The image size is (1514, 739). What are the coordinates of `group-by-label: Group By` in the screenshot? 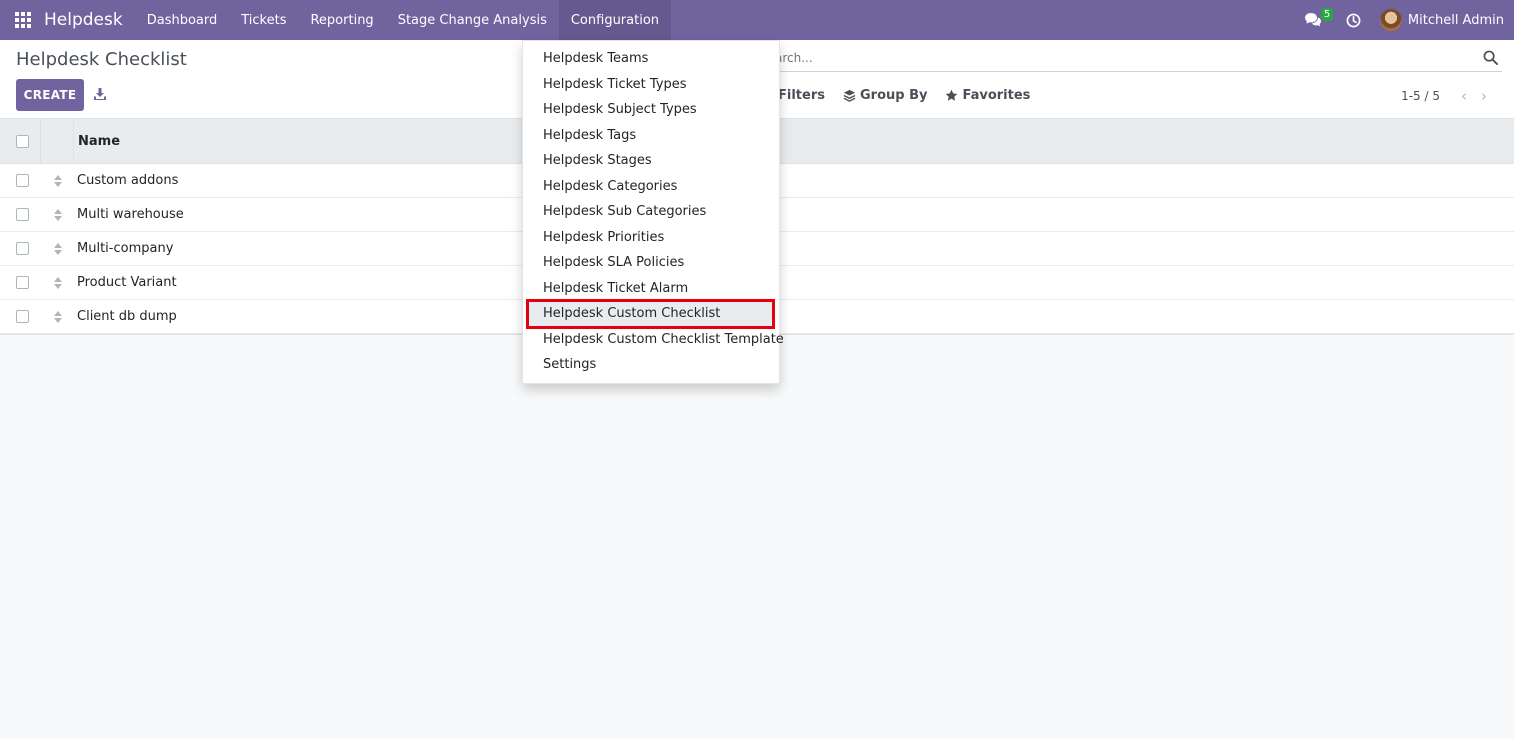 It's located at (893, 95).